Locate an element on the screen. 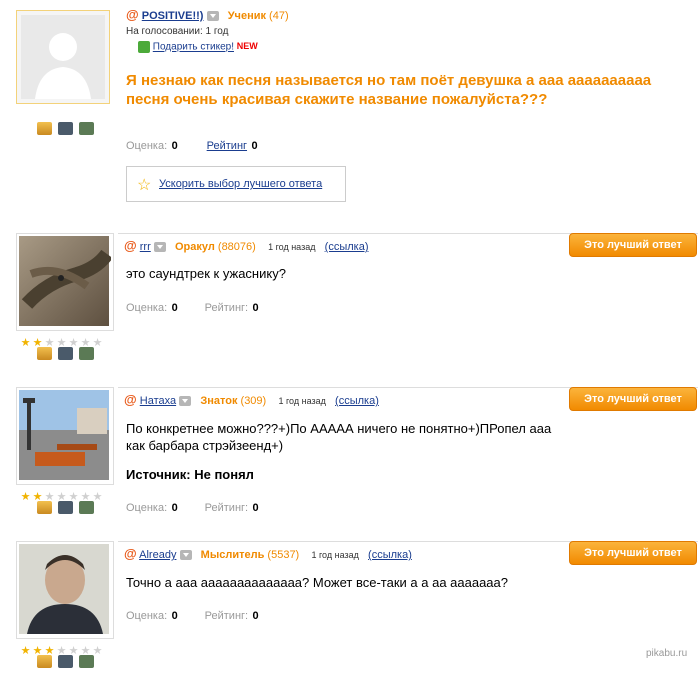 This screenshot has width=700, height=673. question-rating-row: Оценка: 0 Рейтинг 0 is located at coordinates (192, 145).